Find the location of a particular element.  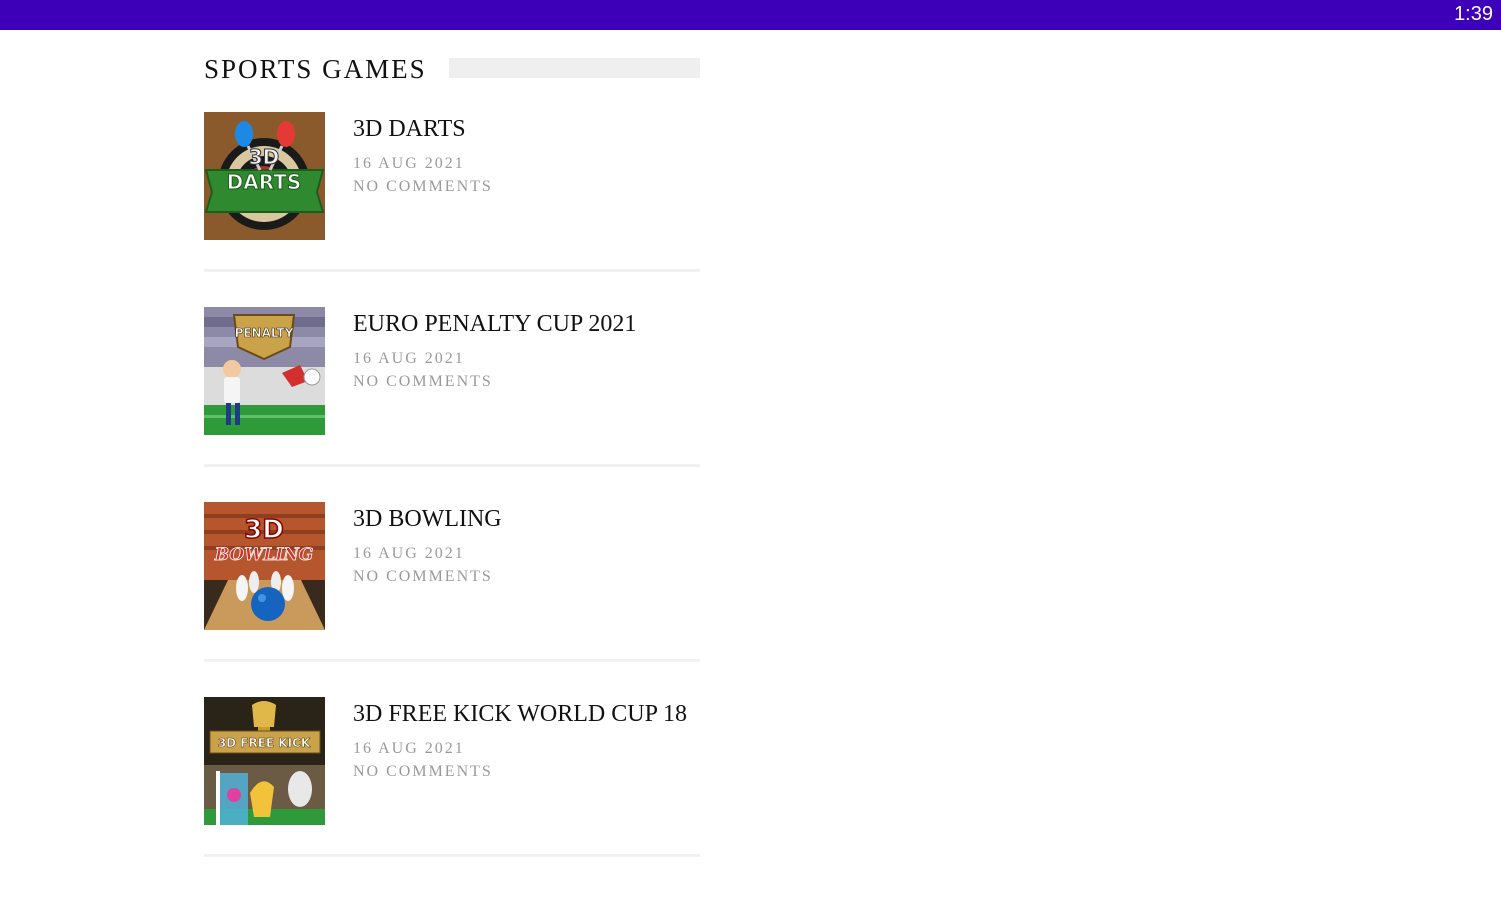

free-kick-game-thumbnail-icon: 3D FREE KICK is located at coordinates (264, 761).